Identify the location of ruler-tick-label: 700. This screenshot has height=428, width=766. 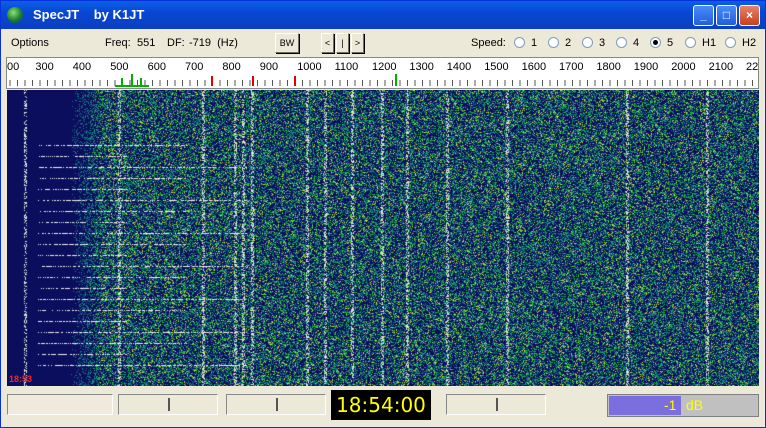
(194, 67).